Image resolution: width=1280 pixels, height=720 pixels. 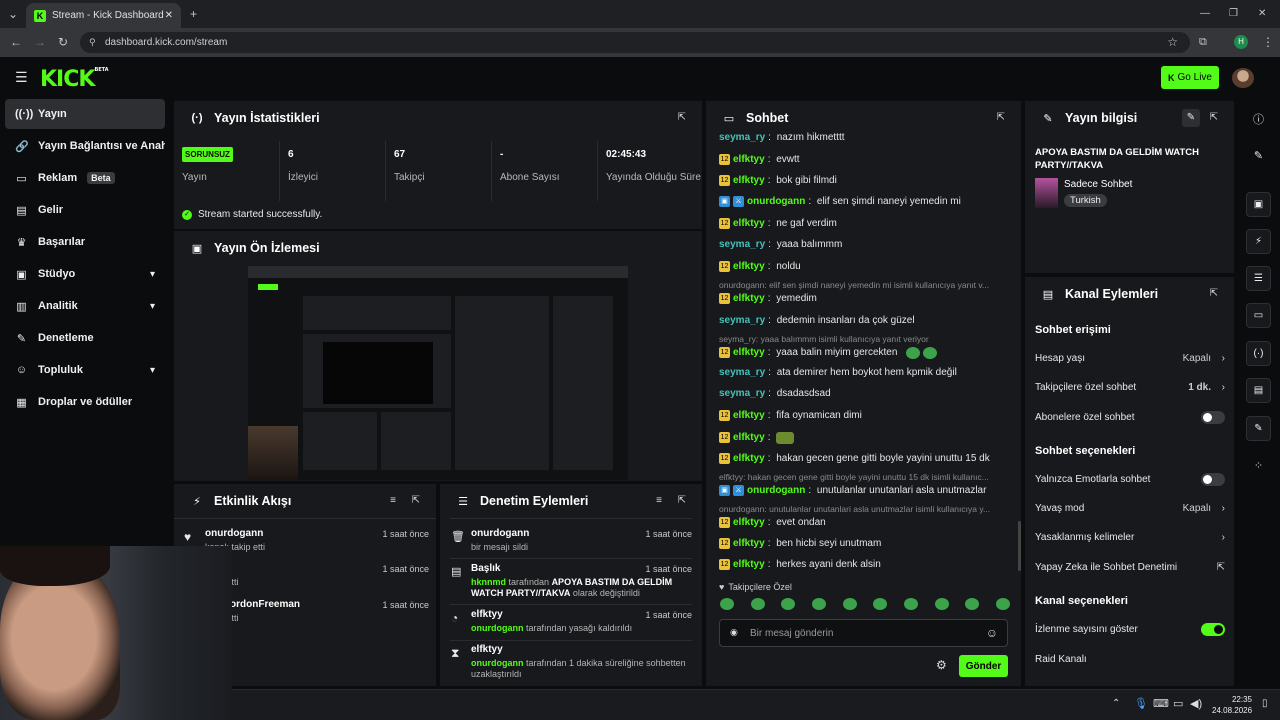 I want to click on chat-message: seyma_ry: dsadasdsad, so click(x=864, y=393).